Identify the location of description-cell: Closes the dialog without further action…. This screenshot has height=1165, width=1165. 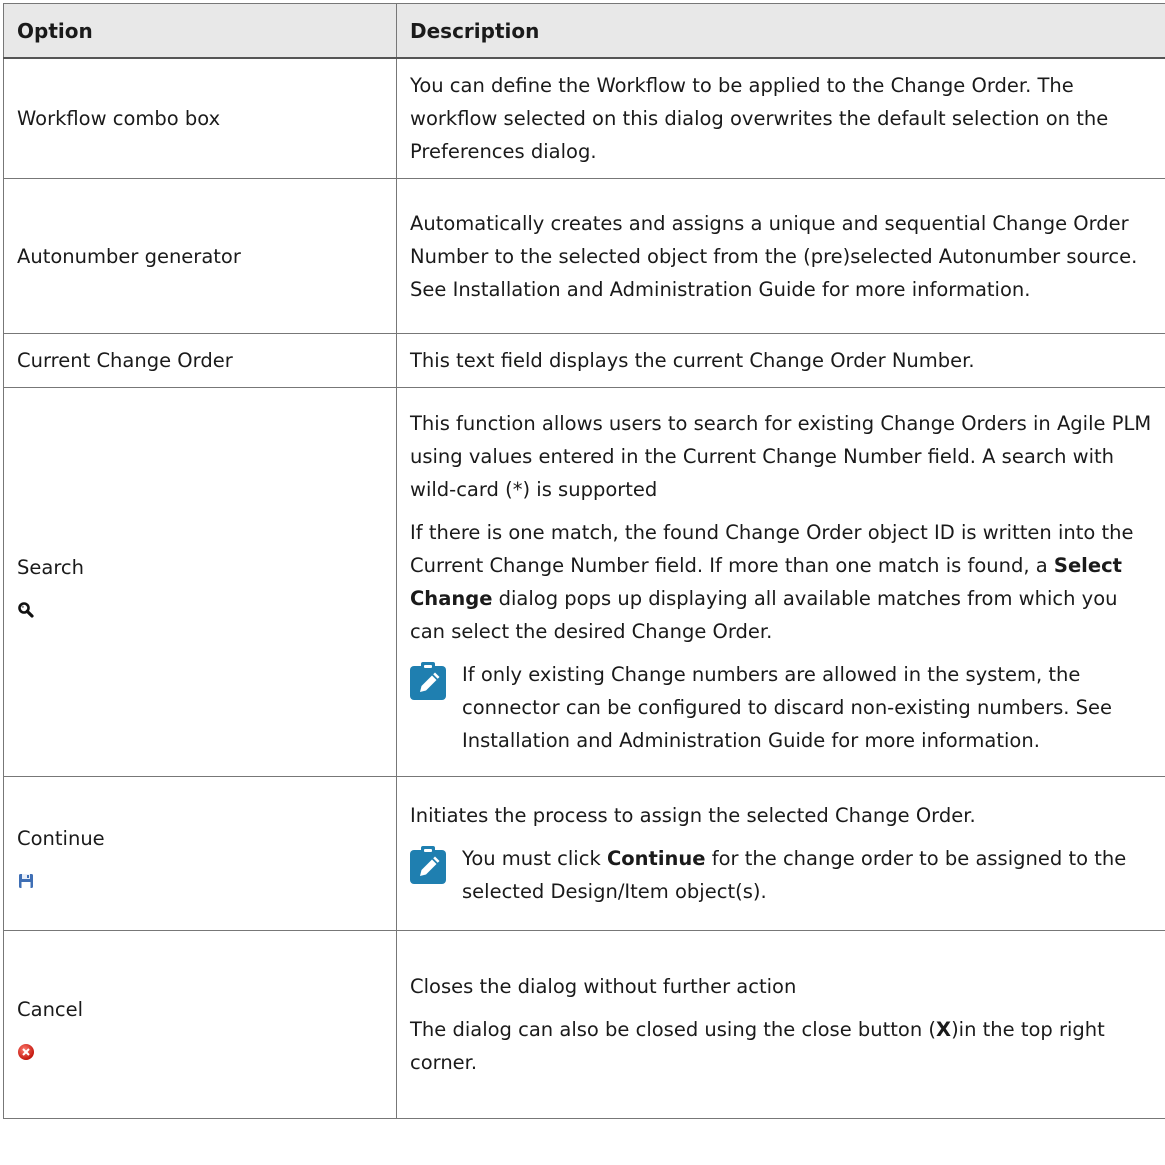
(780, 1024).